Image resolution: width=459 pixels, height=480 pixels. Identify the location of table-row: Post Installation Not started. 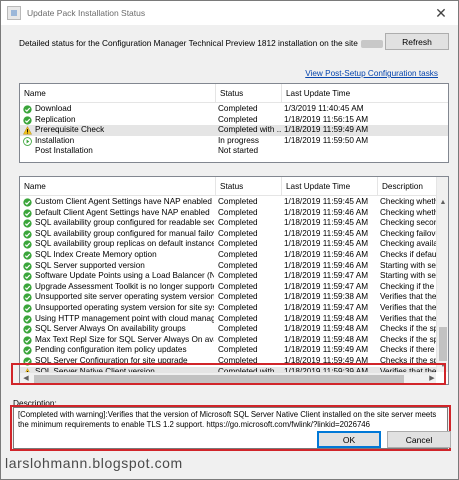
(234, 151).